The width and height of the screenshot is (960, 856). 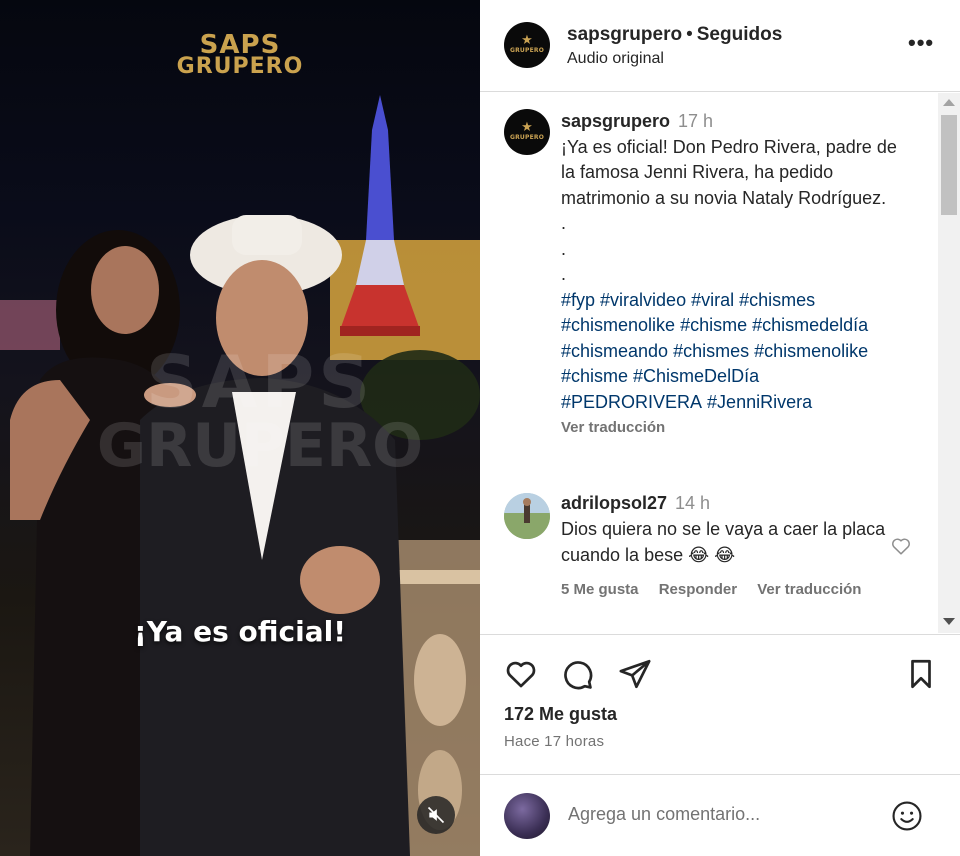 I want to click on comments-scrollbar, so click(x=949, y=363).